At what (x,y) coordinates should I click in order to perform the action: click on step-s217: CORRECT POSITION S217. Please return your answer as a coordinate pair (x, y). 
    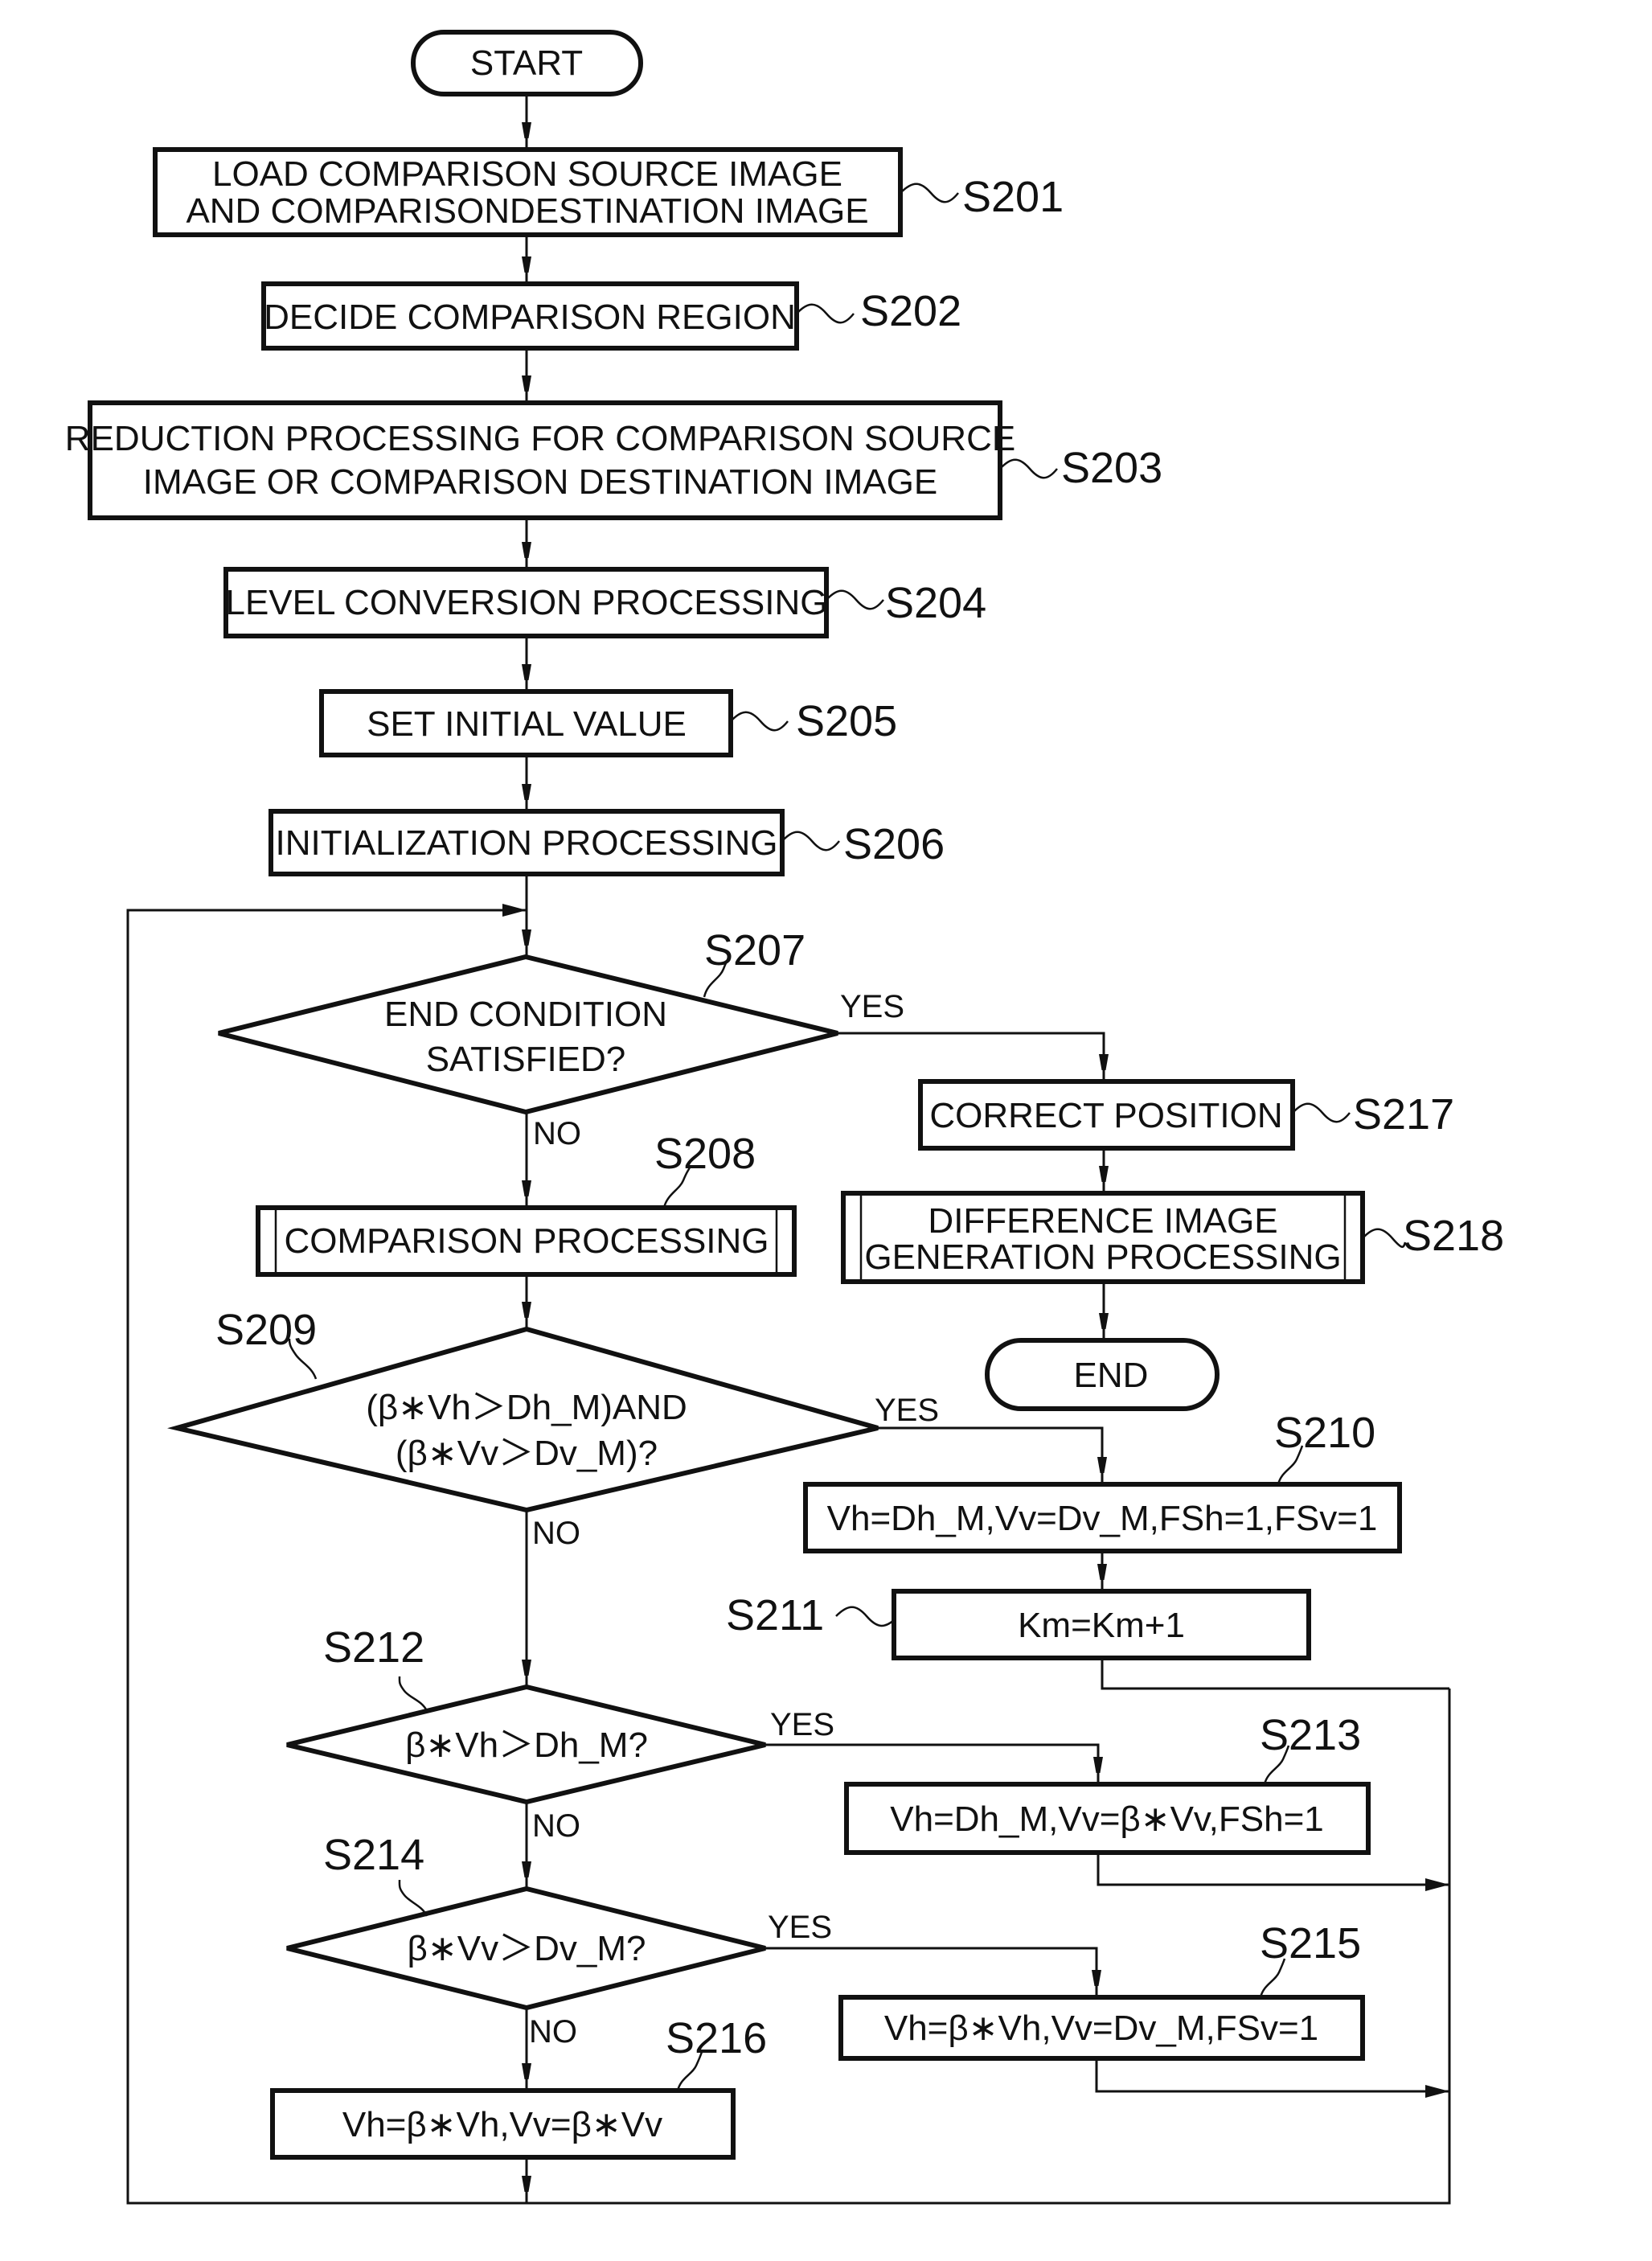
    Looking at the image, I should click on (1186, 1115).